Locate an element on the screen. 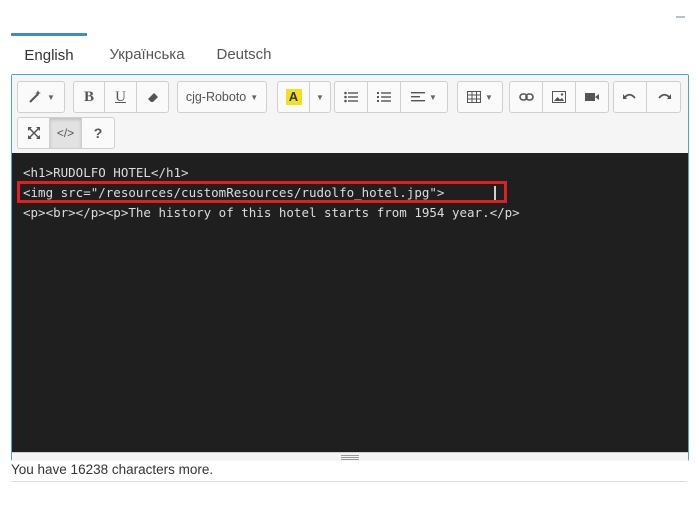 The height and width of the screenshot is (510, 696). editor-toolbar: ▼ B U cjg-Roboto ▼ A ▼ ▼ ▼ </> ? is located at coordinates (350, 114).